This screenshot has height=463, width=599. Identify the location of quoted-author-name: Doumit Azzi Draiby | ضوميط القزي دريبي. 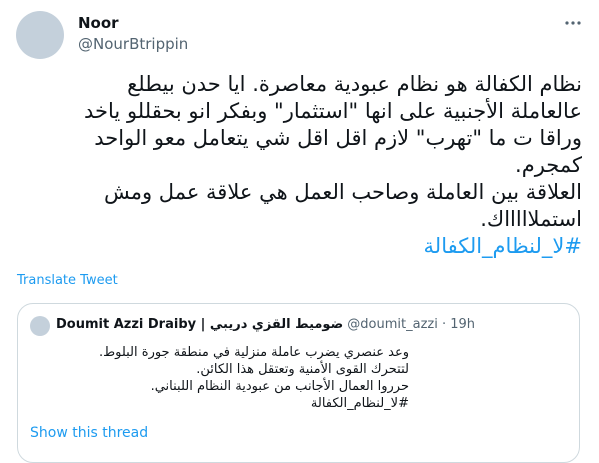
(200, 324).